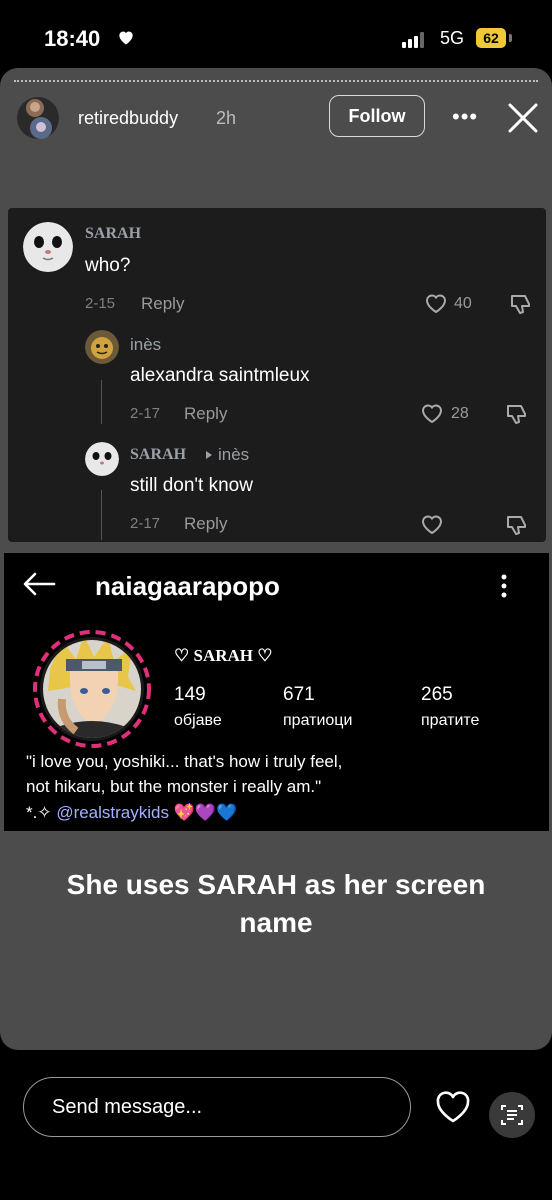 The height and width of the screenshot is (1200, 552). I want to click on comment-text: still don't know, so click(191, 485).